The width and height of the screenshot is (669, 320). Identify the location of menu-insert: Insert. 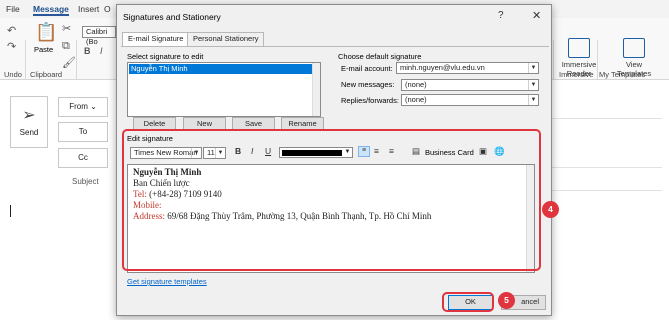
(88, 9).